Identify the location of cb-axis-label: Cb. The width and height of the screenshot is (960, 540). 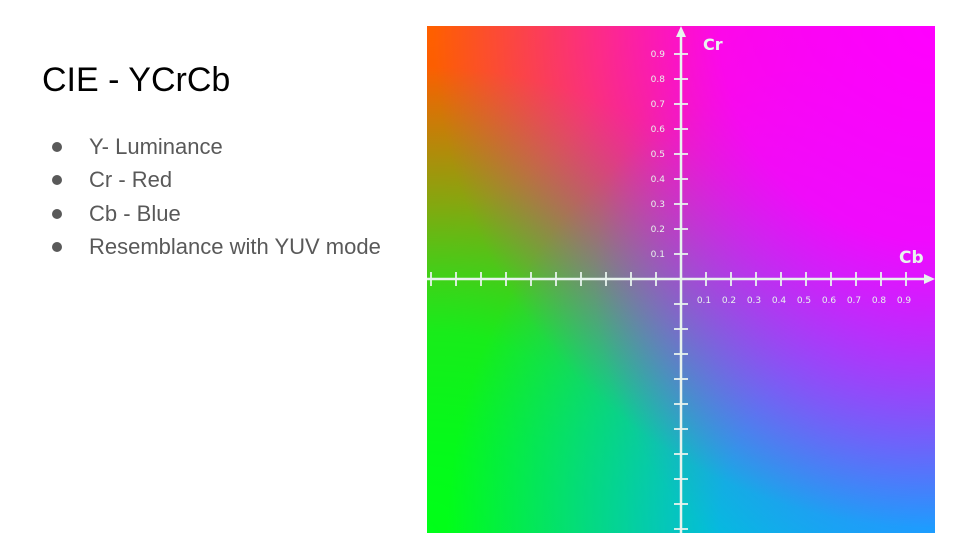
(911, 258).